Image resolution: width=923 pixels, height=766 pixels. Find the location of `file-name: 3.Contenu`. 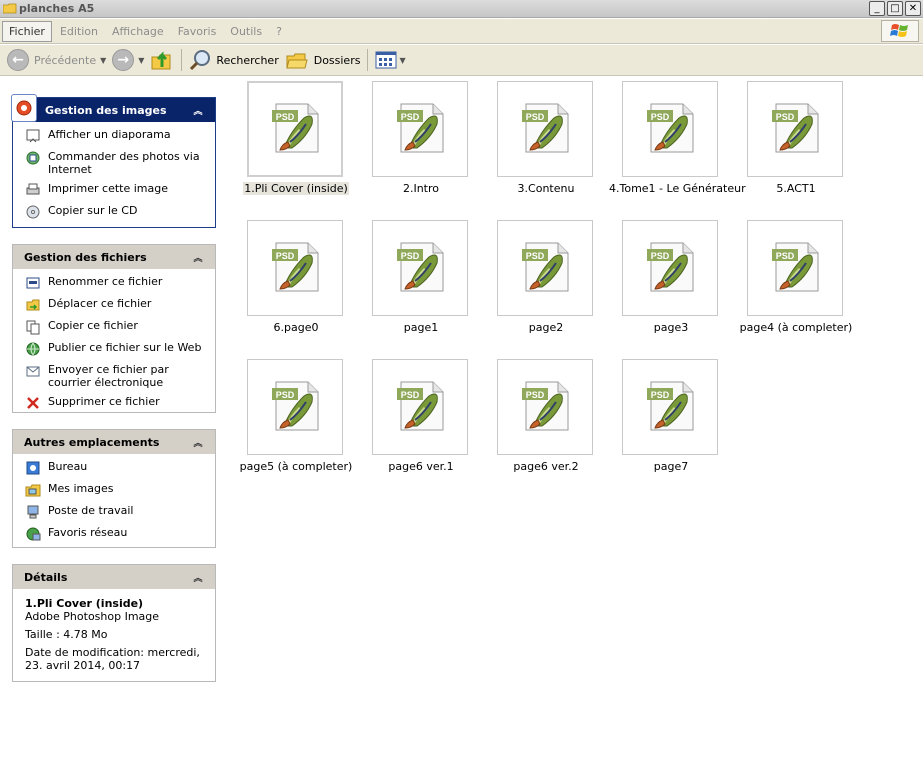

file-name: 3.Contenu is located at coordinates (546, 188).